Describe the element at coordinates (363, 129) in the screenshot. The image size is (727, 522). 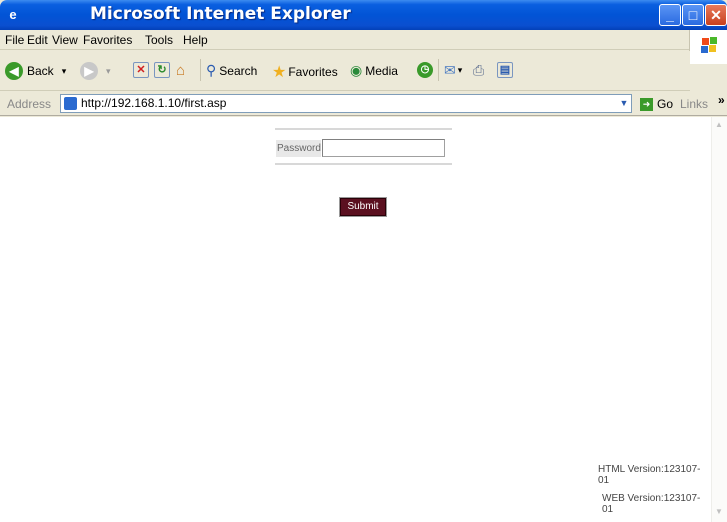
I see `top-divider` at that location.